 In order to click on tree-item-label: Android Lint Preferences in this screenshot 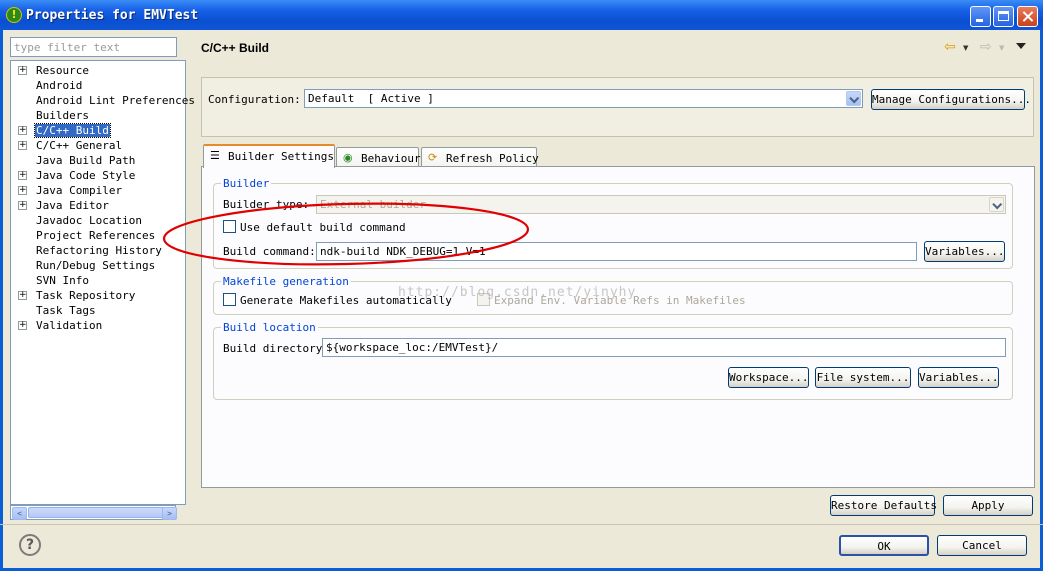, I will do `click(115, 100)`.